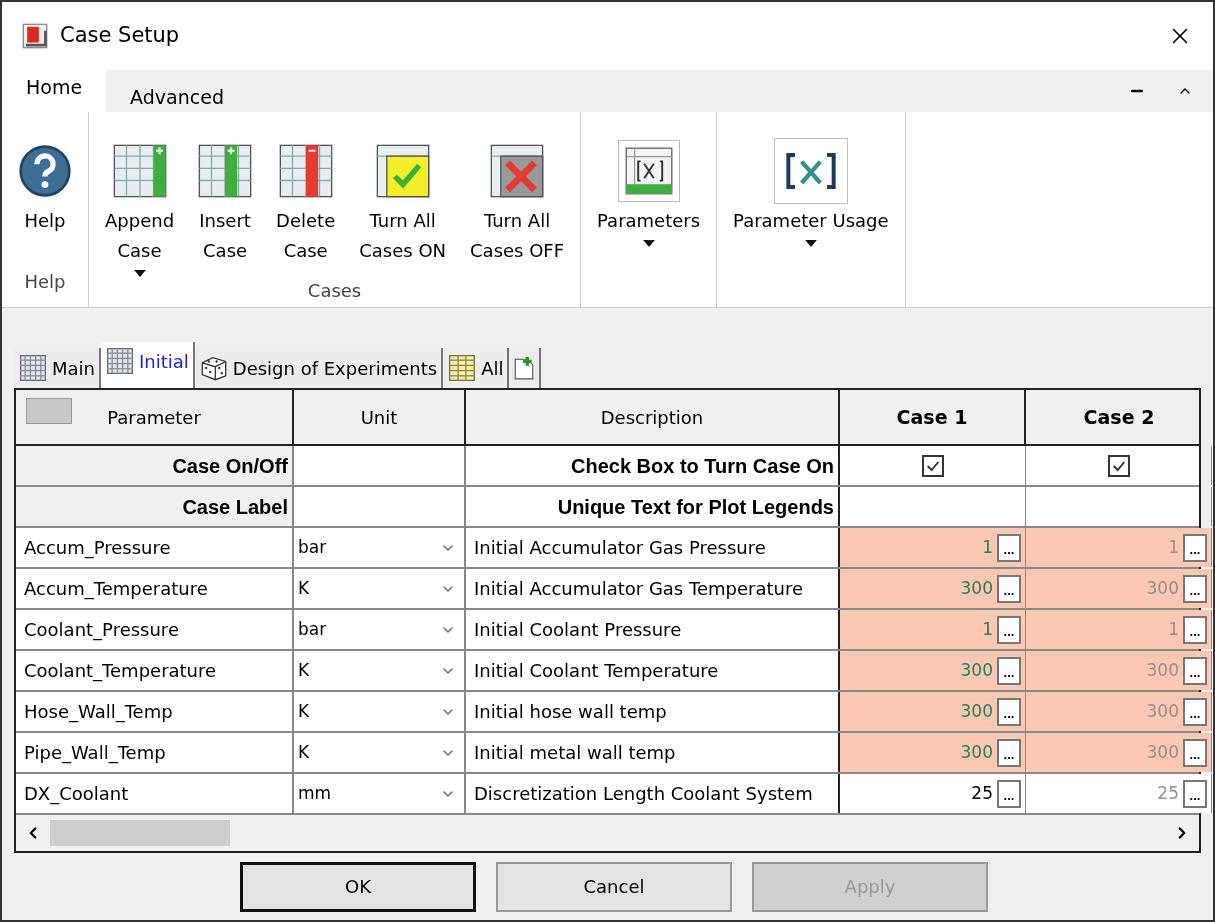 Image resolution: width=1215 pixels, height=922 pixels. Describe the element at coordinates (652, 417) in the screenshot. I see `column-header: Description` at that location.